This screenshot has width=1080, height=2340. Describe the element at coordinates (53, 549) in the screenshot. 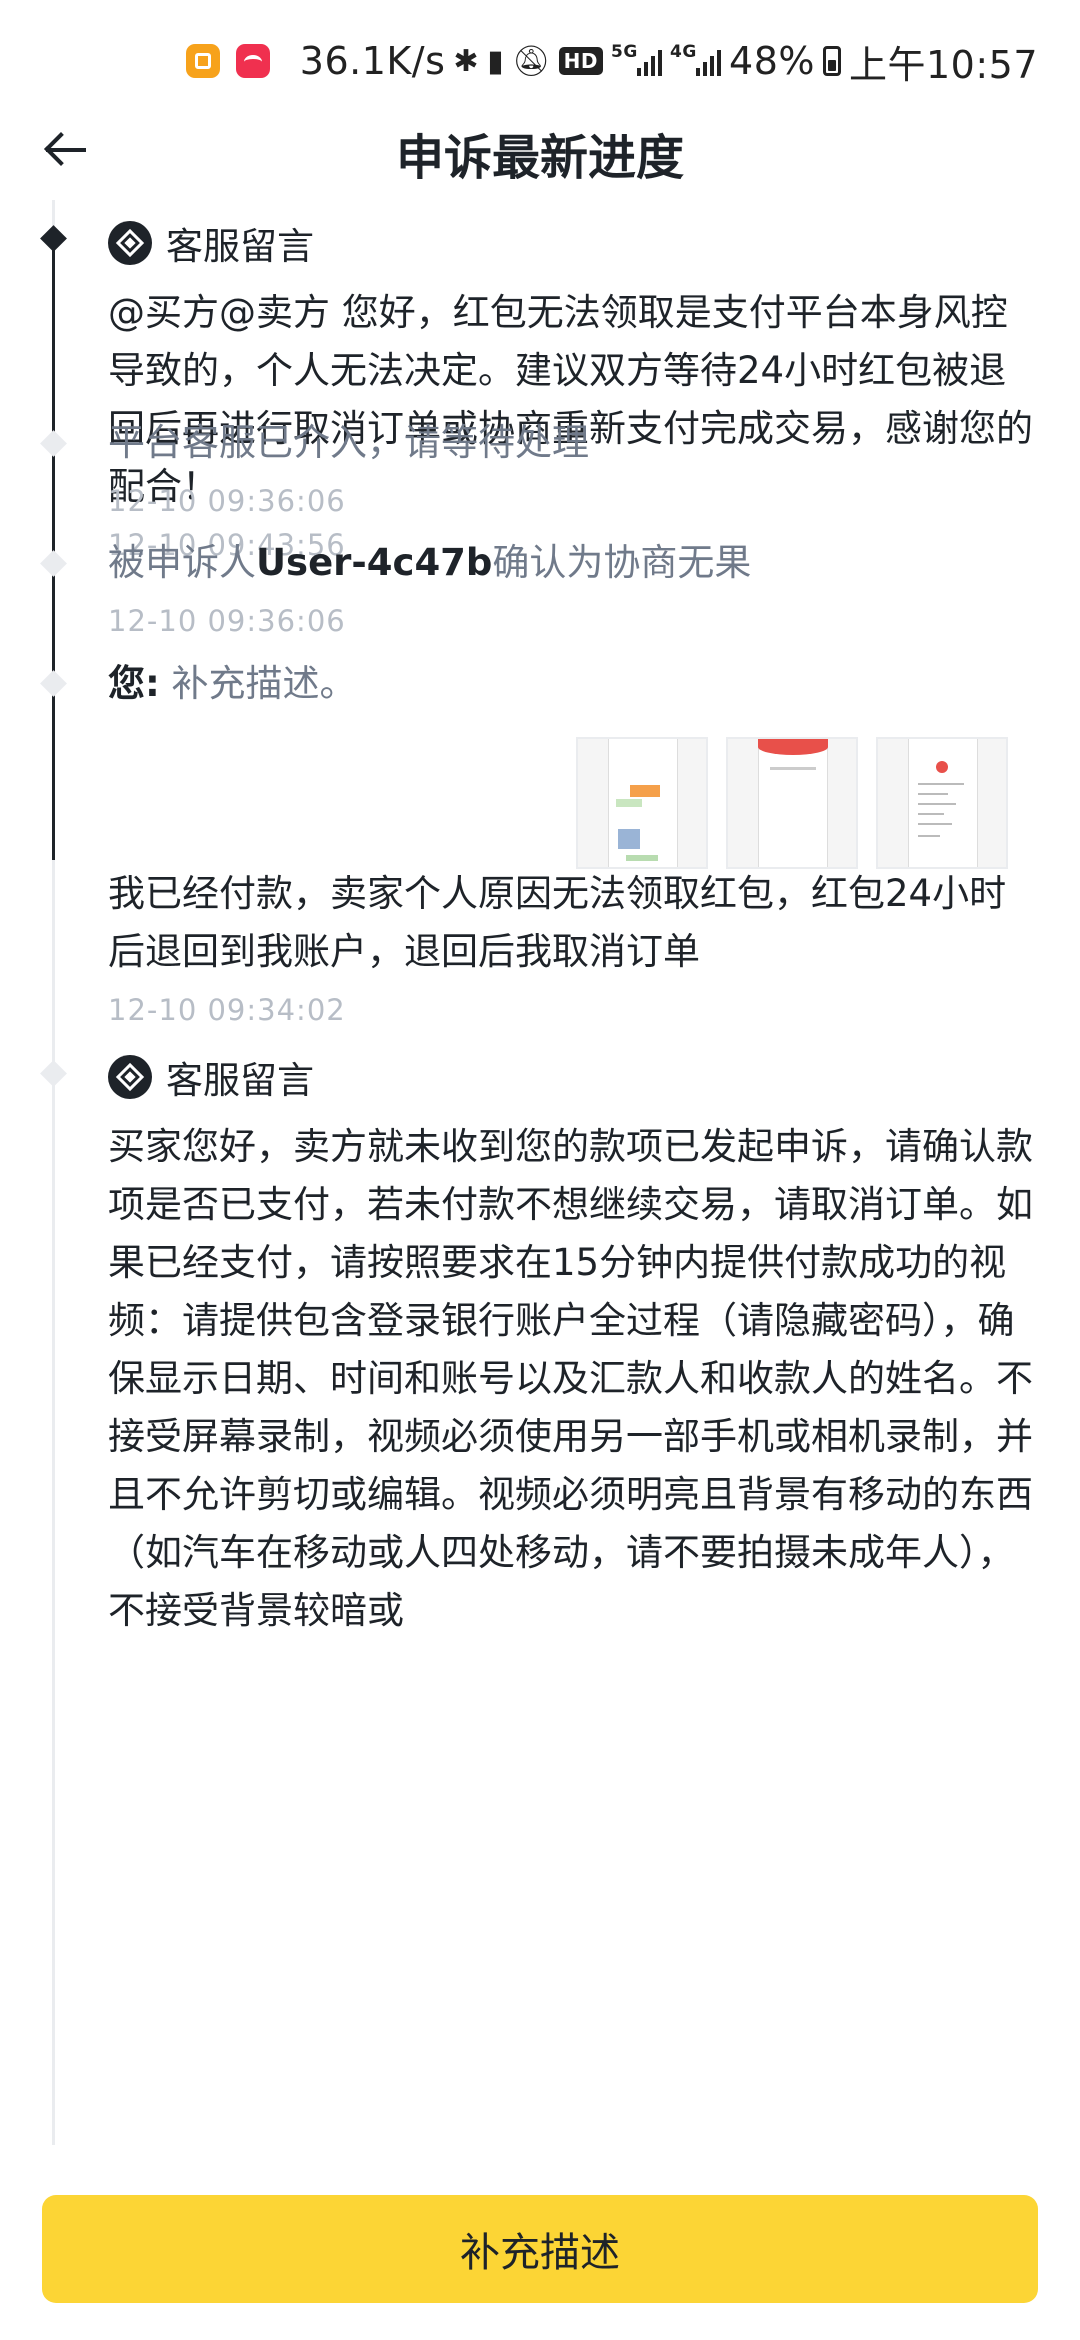

I see `timeline-progress-track` at that location.